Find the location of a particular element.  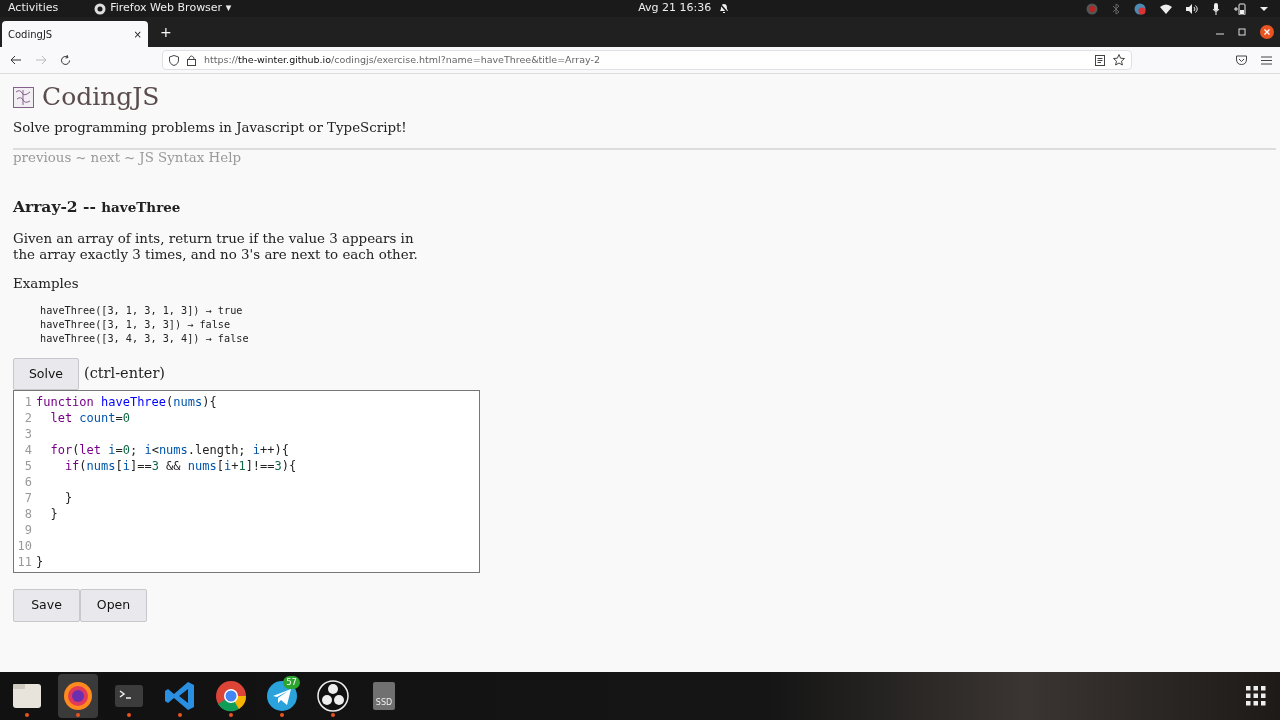

restore-icon is located at coordinates (1242, 32).